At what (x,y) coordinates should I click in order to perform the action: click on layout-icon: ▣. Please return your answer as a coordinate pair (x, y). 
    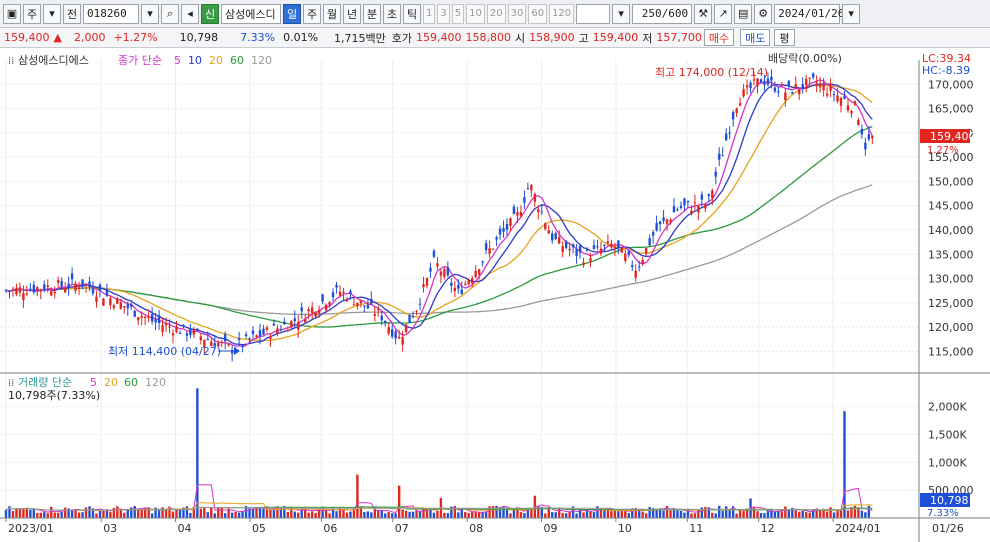
    Looking at the image, I should click on (12, 13).